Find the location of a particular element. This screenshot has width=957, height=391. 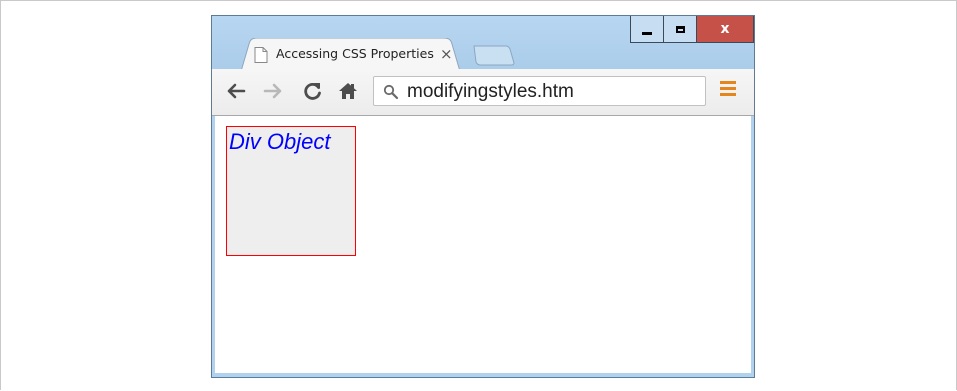

maximize-icon is located at coordinates (680, 29).